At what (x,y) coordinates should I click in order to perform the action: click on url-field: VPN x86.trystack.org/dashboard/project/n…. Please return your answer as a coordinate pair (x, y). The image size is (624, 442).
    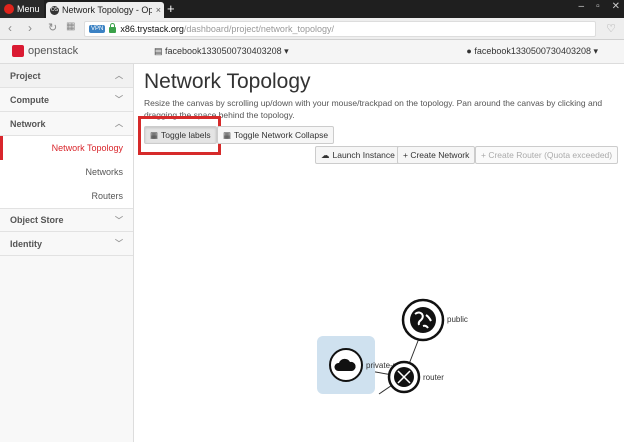
    Looking at the image, I should click on (340, 29).